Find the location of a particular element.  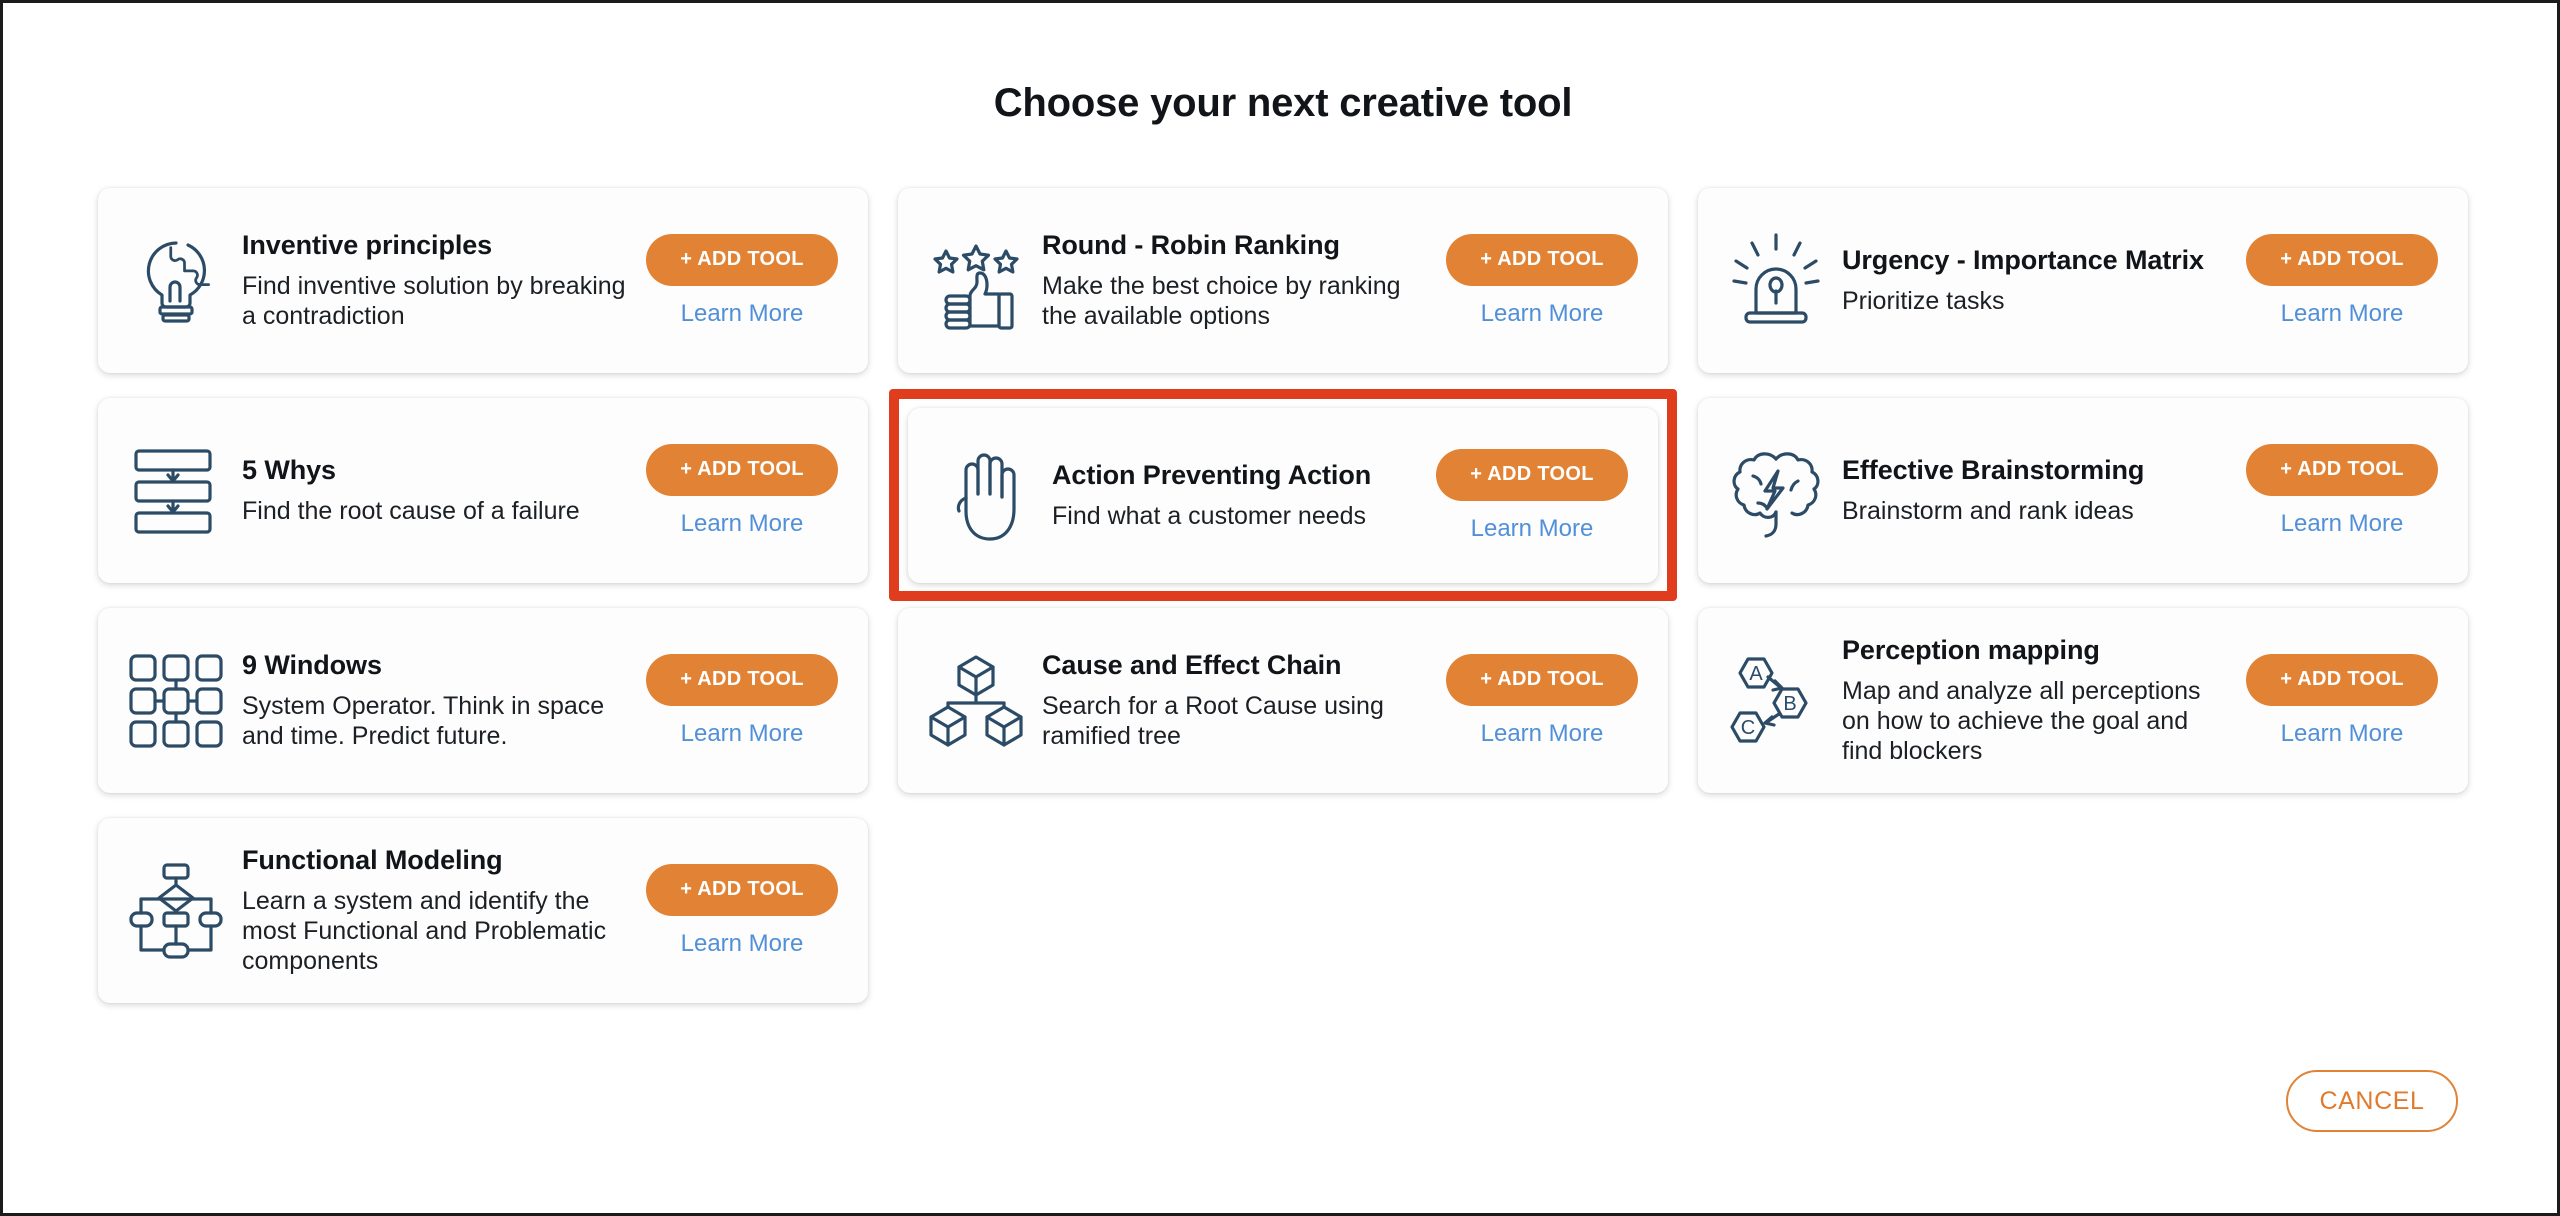

tool-title: Effective Brainstorming is located at coordinates (1993, 470).